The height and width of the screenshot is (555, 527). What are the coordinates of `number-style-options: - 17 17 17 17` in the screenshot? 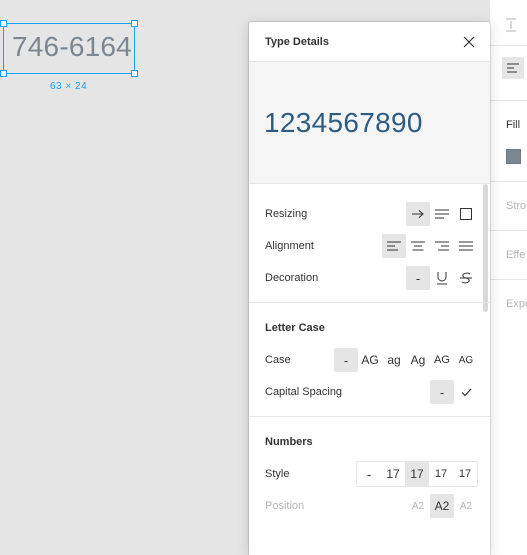 It's located at (417, 474).